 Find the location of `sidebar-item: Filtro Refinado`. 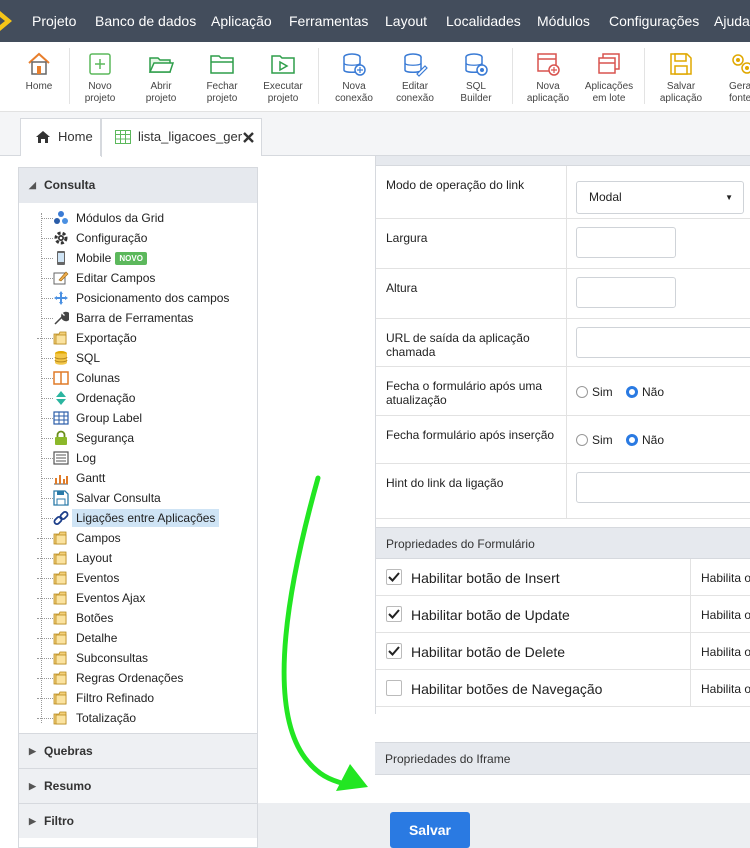

sidebar-item: Filtro Refinado is located at coordinates (146, 698).